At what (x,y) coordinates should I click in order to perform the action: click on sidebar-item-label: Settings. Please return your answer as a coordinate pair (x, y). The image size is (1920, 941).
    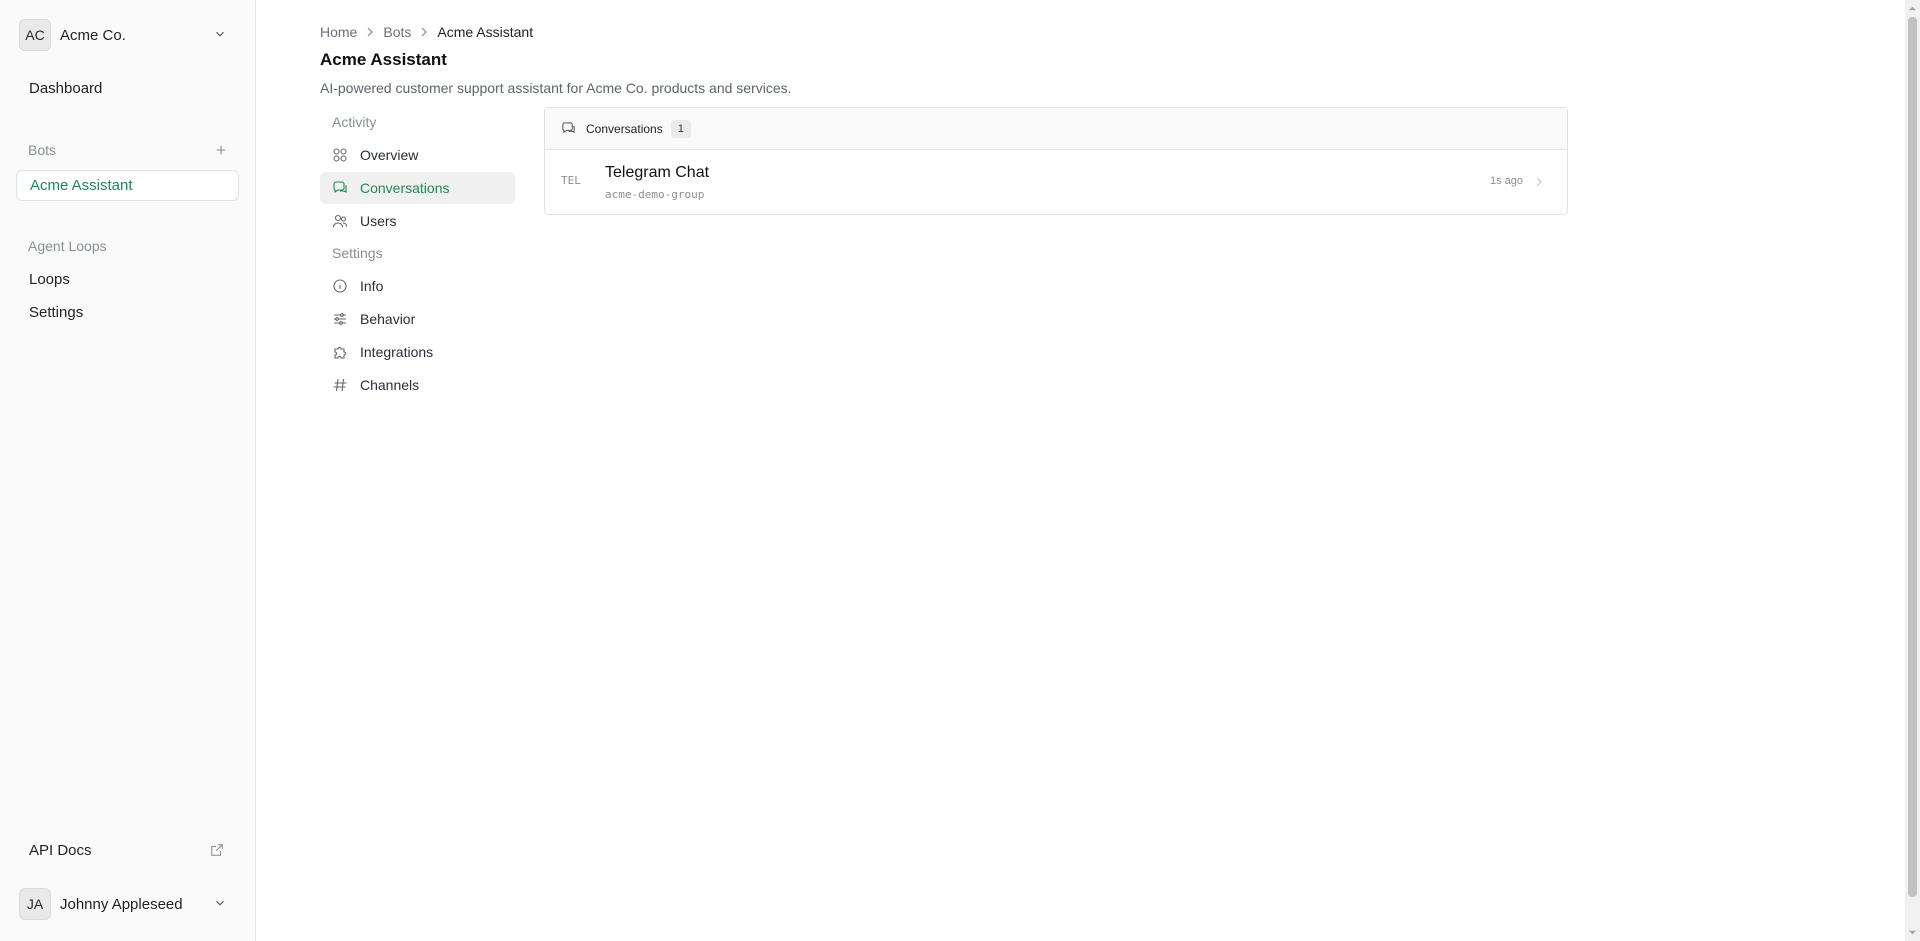
    Looking at the image, I should click on (56, 312).